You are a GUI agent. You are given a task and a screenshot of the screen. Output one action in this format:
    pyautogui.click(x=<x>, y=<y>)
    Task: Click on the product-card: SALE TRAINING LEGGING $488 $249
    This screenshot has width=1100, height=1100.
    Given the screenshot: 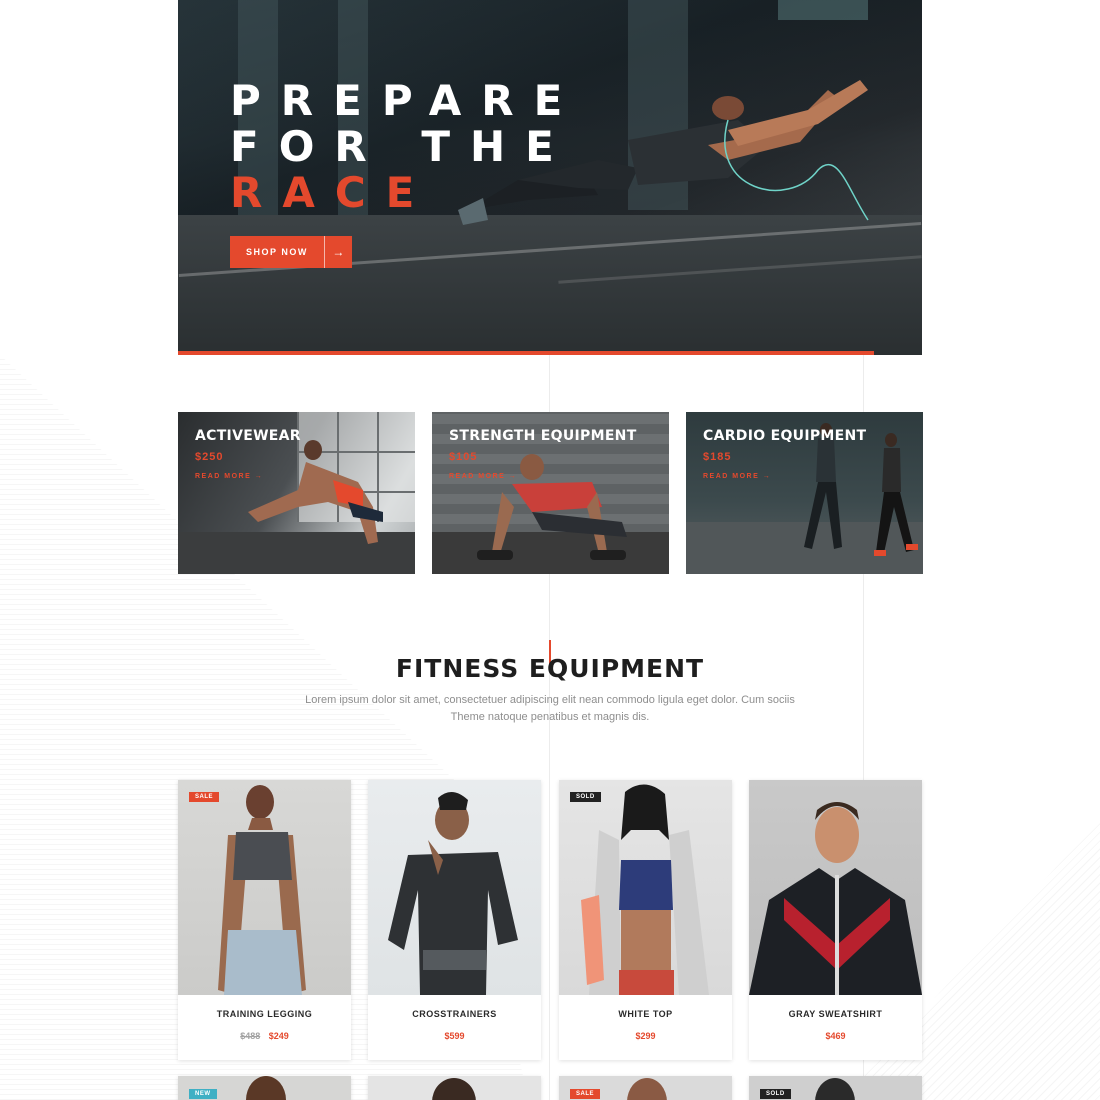 What is the action you would take?
    pyautogui.click(x=264, y=920)
    